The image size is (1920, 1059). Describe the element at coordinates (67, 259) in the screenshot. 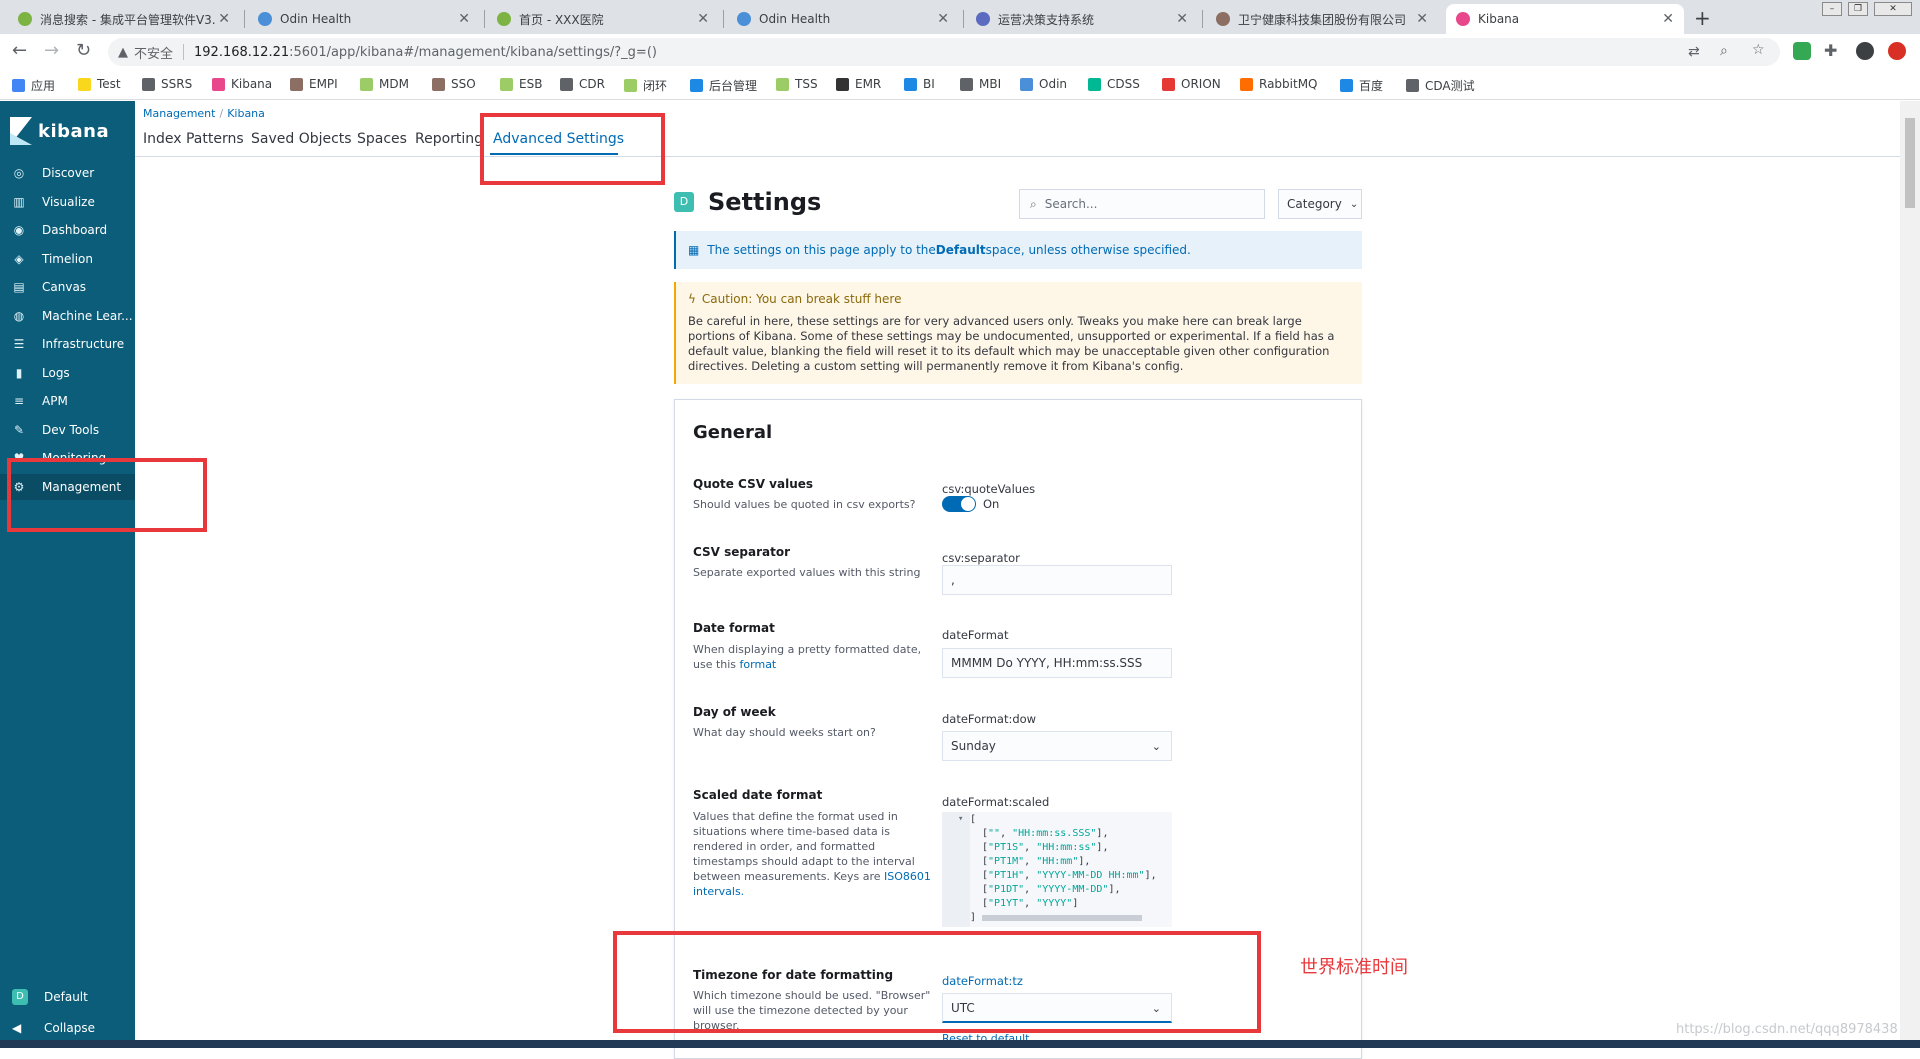

I see `nav-item-timelion: ◈ Timelion` at that location.